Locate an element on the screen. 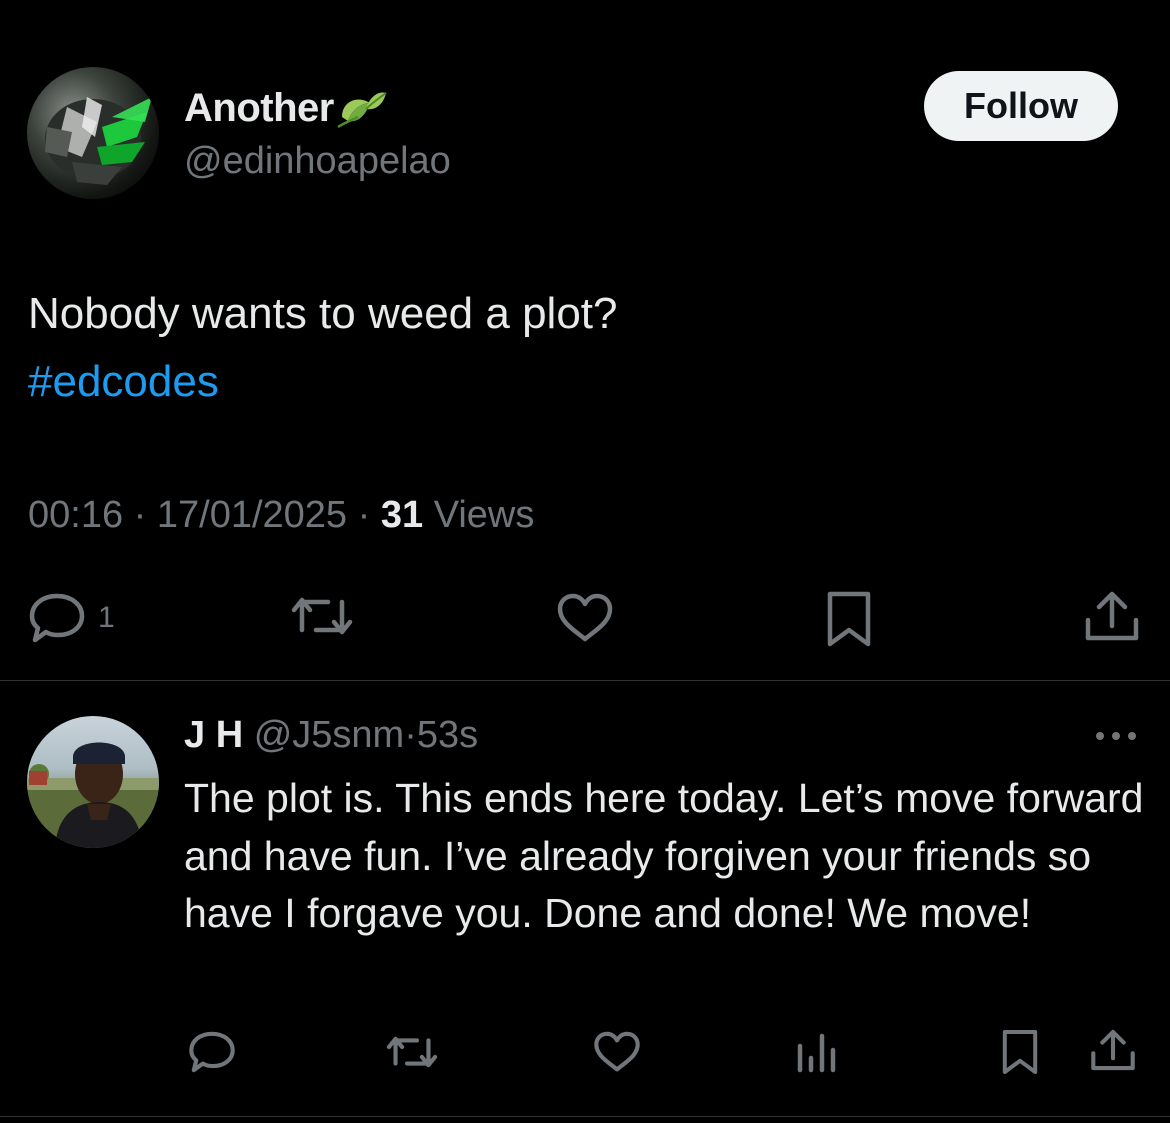 This screenshot has width=1170, height=1123. reply-button: 1 is located at coordinates (71, 618).